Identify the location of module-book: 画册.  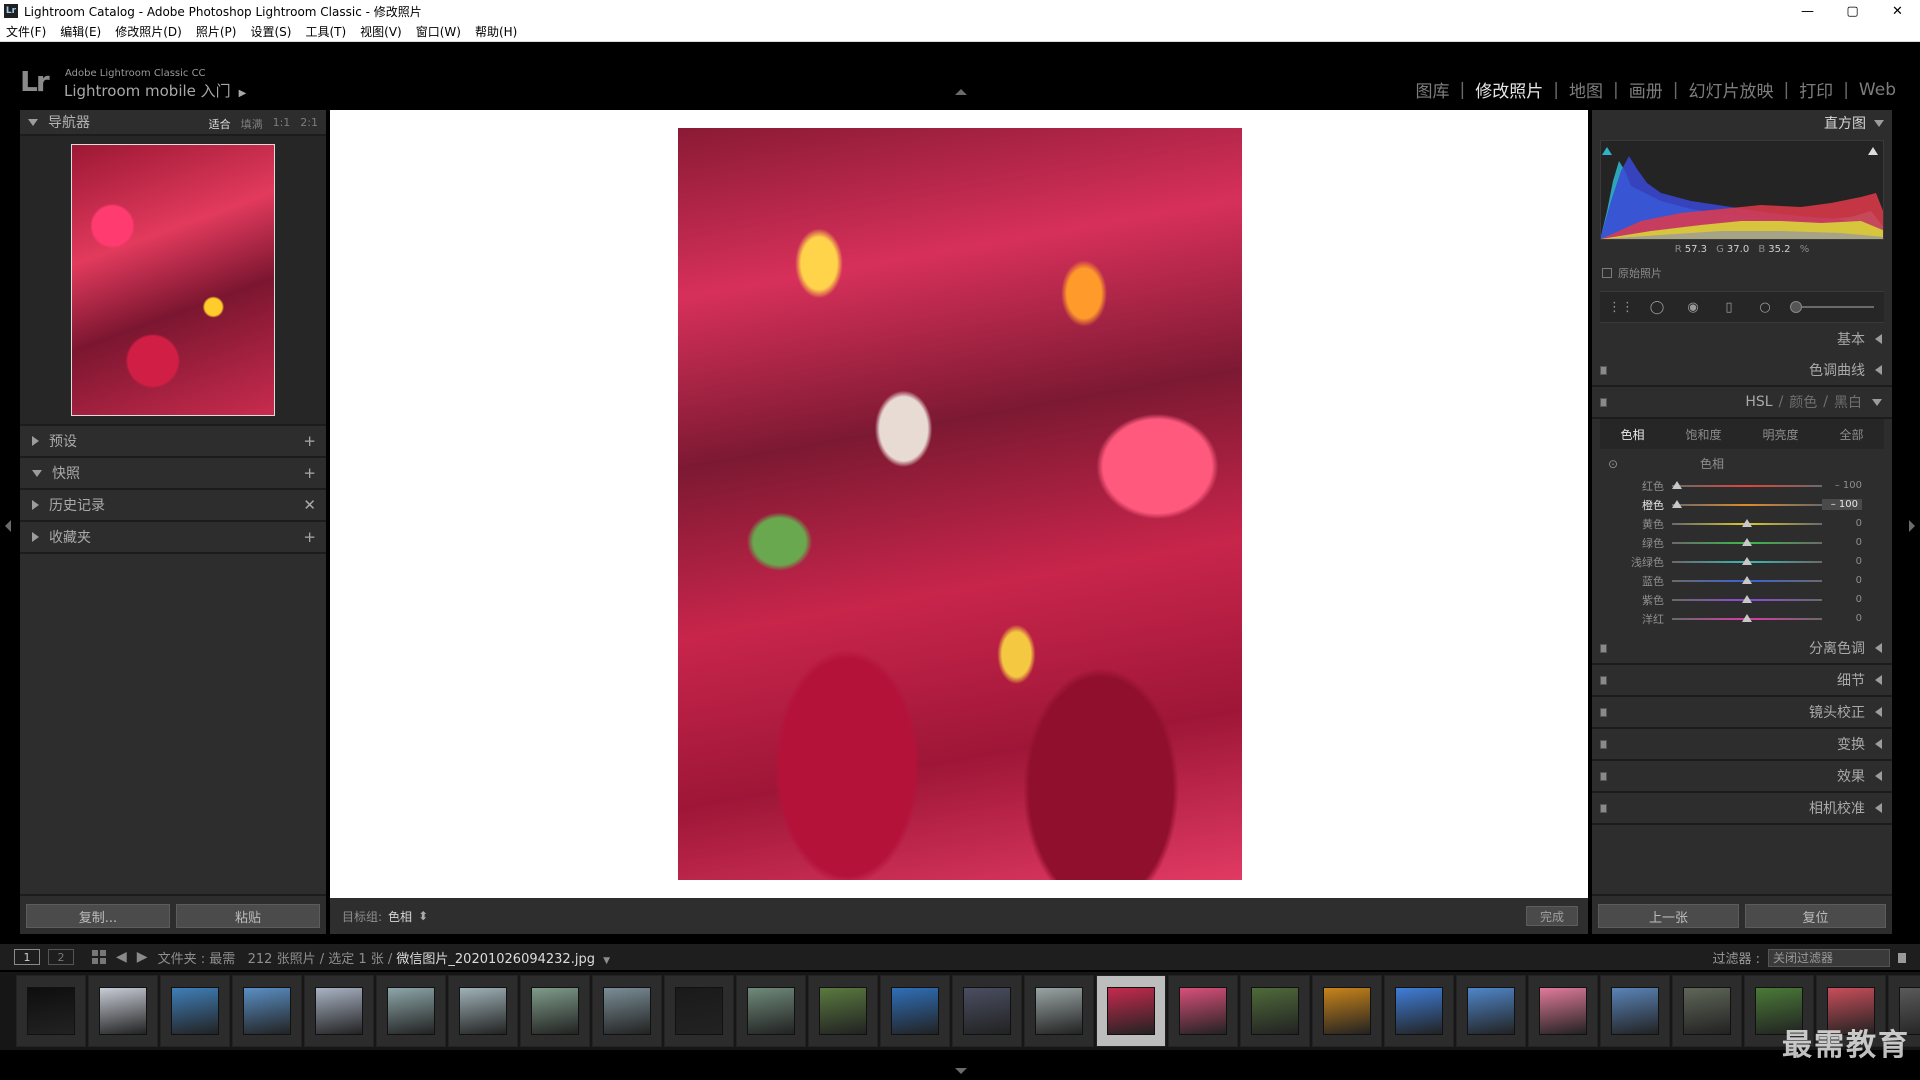
(1646, 89).